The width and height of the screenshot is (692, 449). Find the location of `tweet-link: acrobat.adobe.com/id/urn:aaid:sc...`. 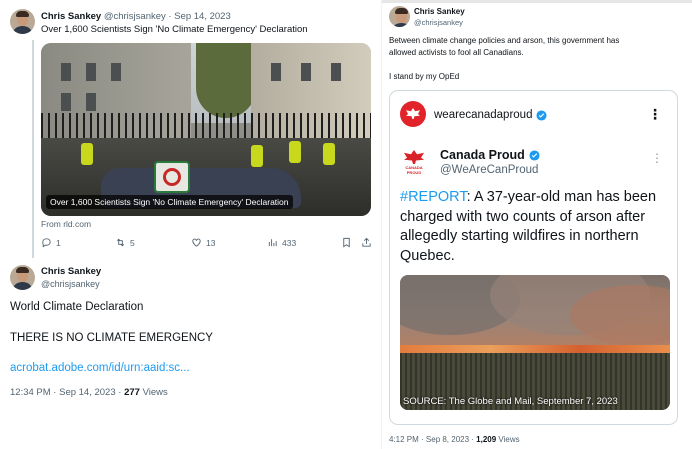

tweet-link: acrobat.adobe.com/id/urn:aaid:sc... is located at coordinates (100, 368).